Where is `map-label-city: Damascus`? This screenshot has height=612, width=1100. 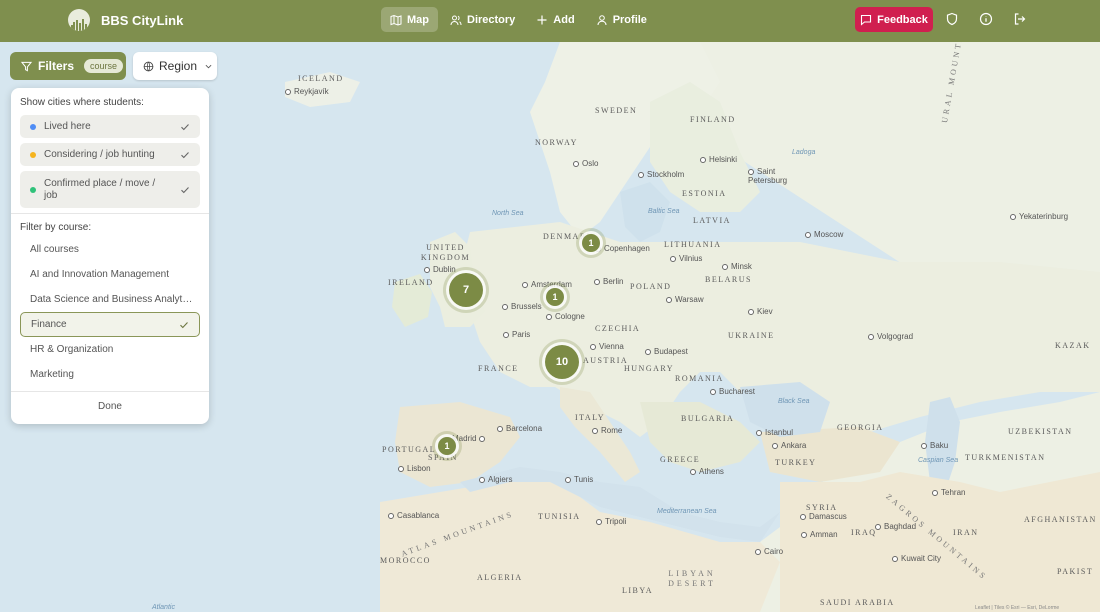 map-label-city: Damascus is located at coordinates (823, 516).